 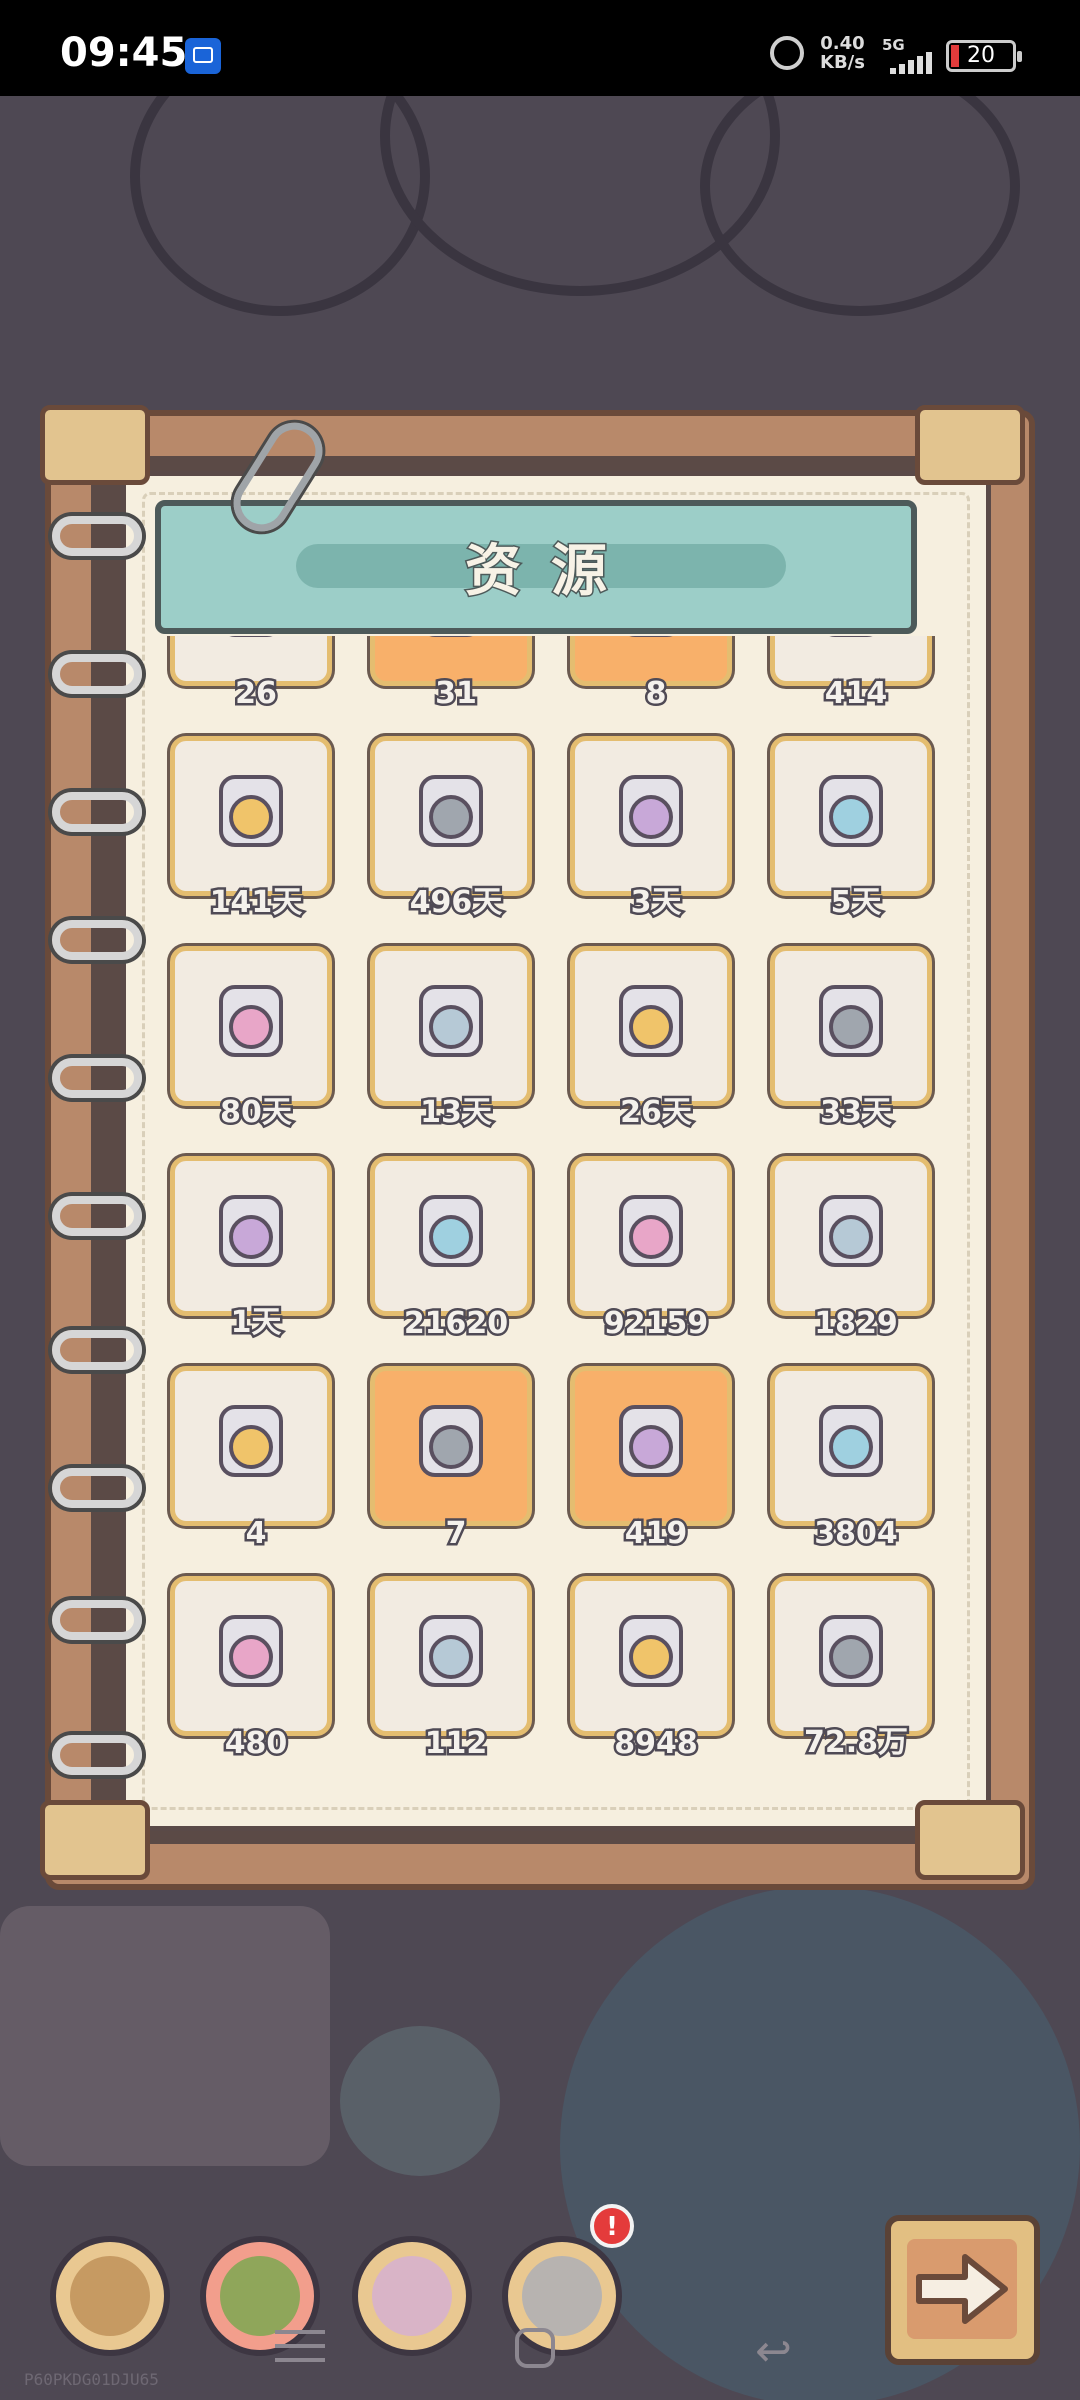 I want to click on status-time: 09:45, so click(x=124, y=53).